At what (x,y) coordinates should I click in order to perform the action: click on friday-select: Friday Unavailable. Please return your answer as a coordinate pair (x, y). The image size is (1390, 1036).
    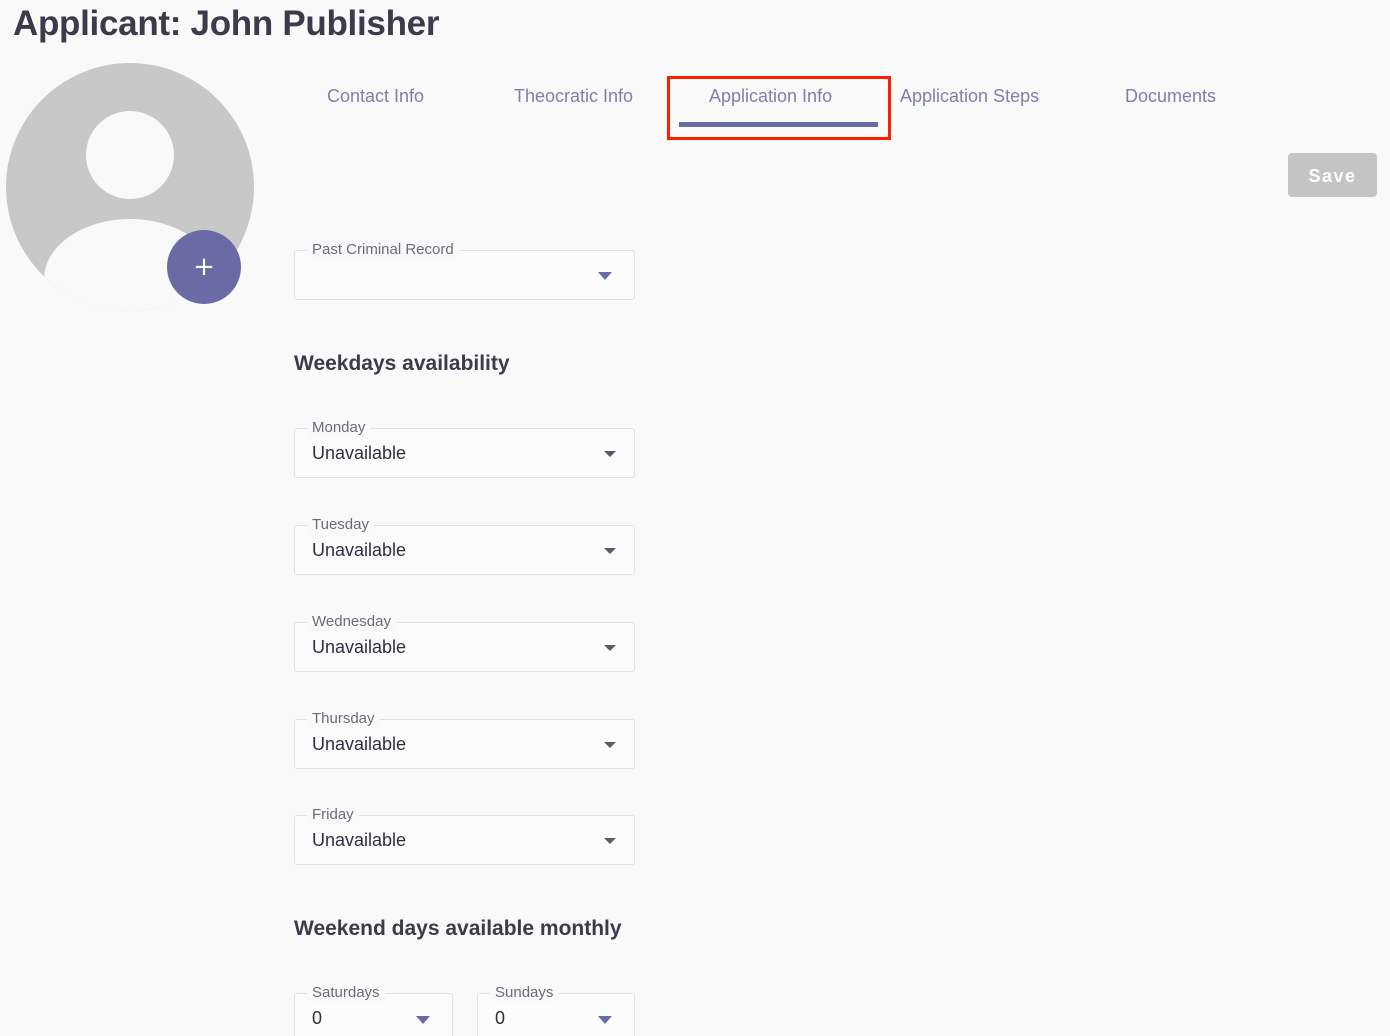
    Looking at the image, I should click on (464, 835).